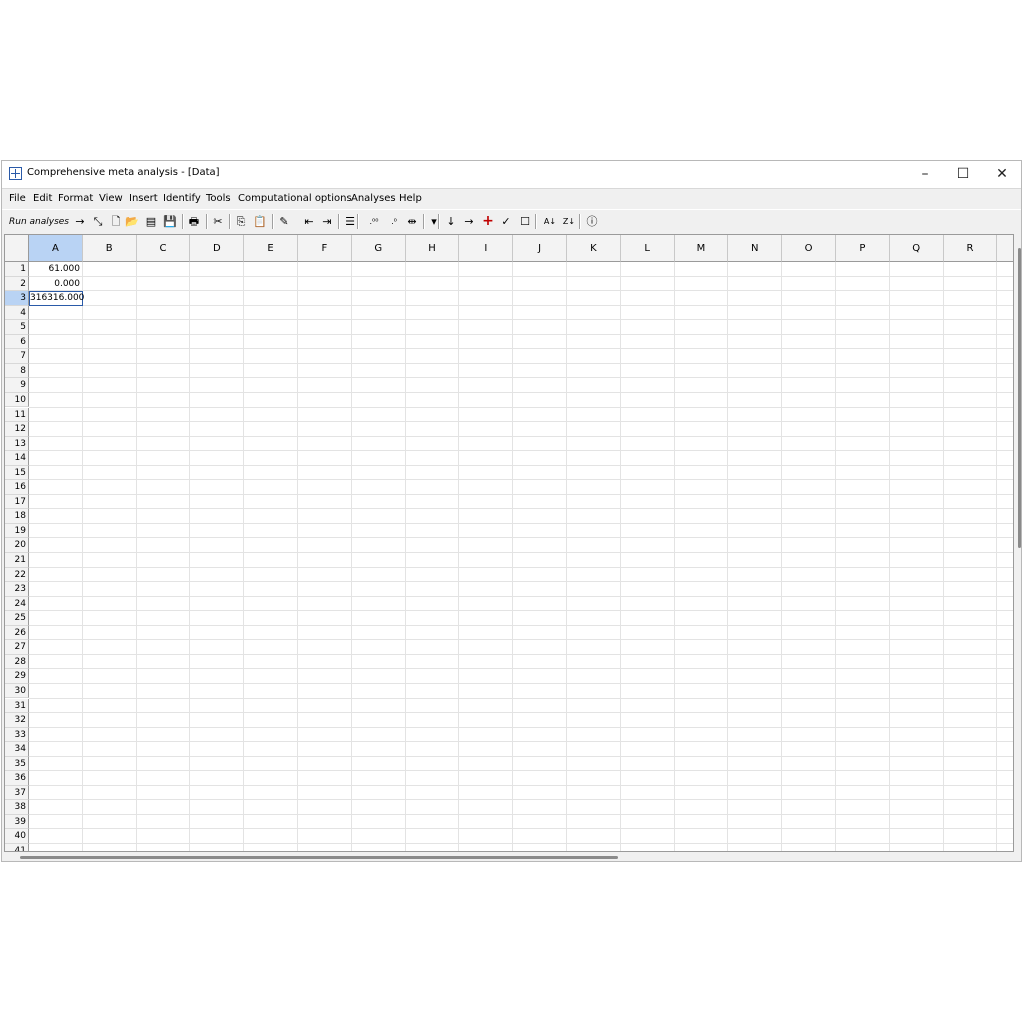  Describe the element at coordinates (17, 400) in the screenshot. I see `row-header-10: 10` at that location.